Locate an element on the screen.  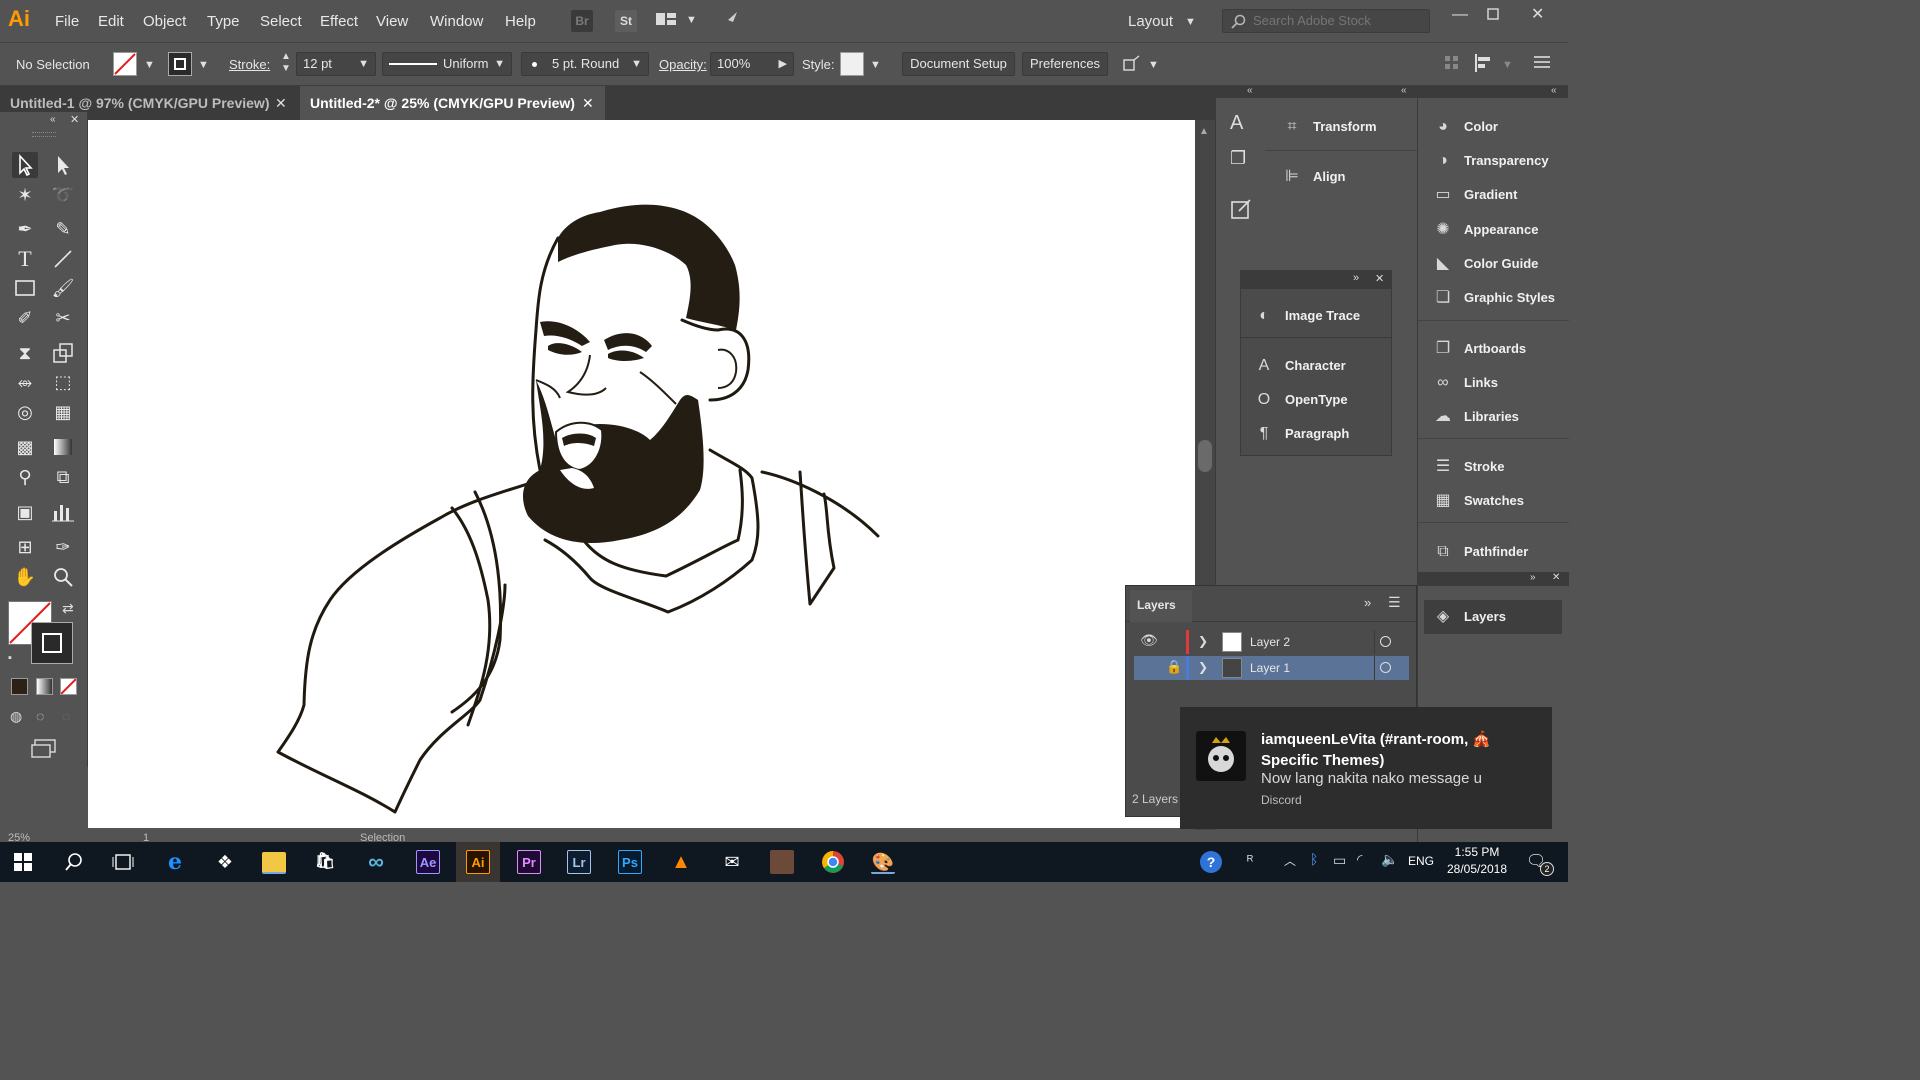
graphic-style-swatch is located at coordinates (852, 64).